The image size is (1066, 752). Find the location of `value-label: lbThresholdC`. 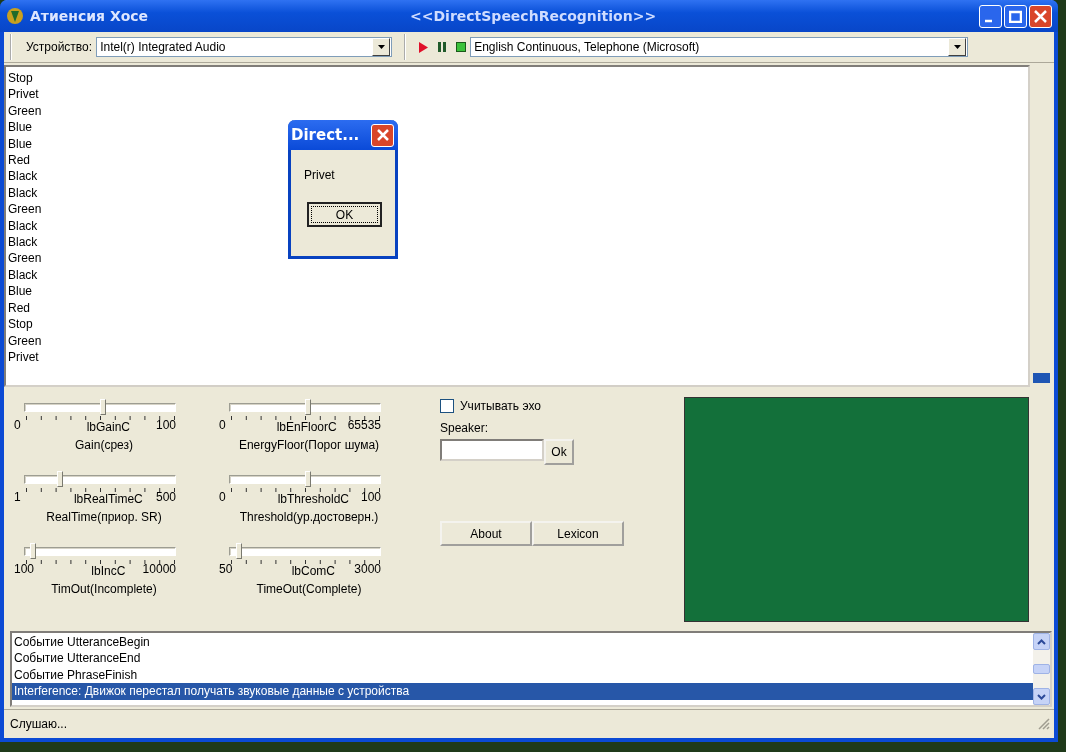

value-label: lbThresholdC is located at coordinates (313, 499).